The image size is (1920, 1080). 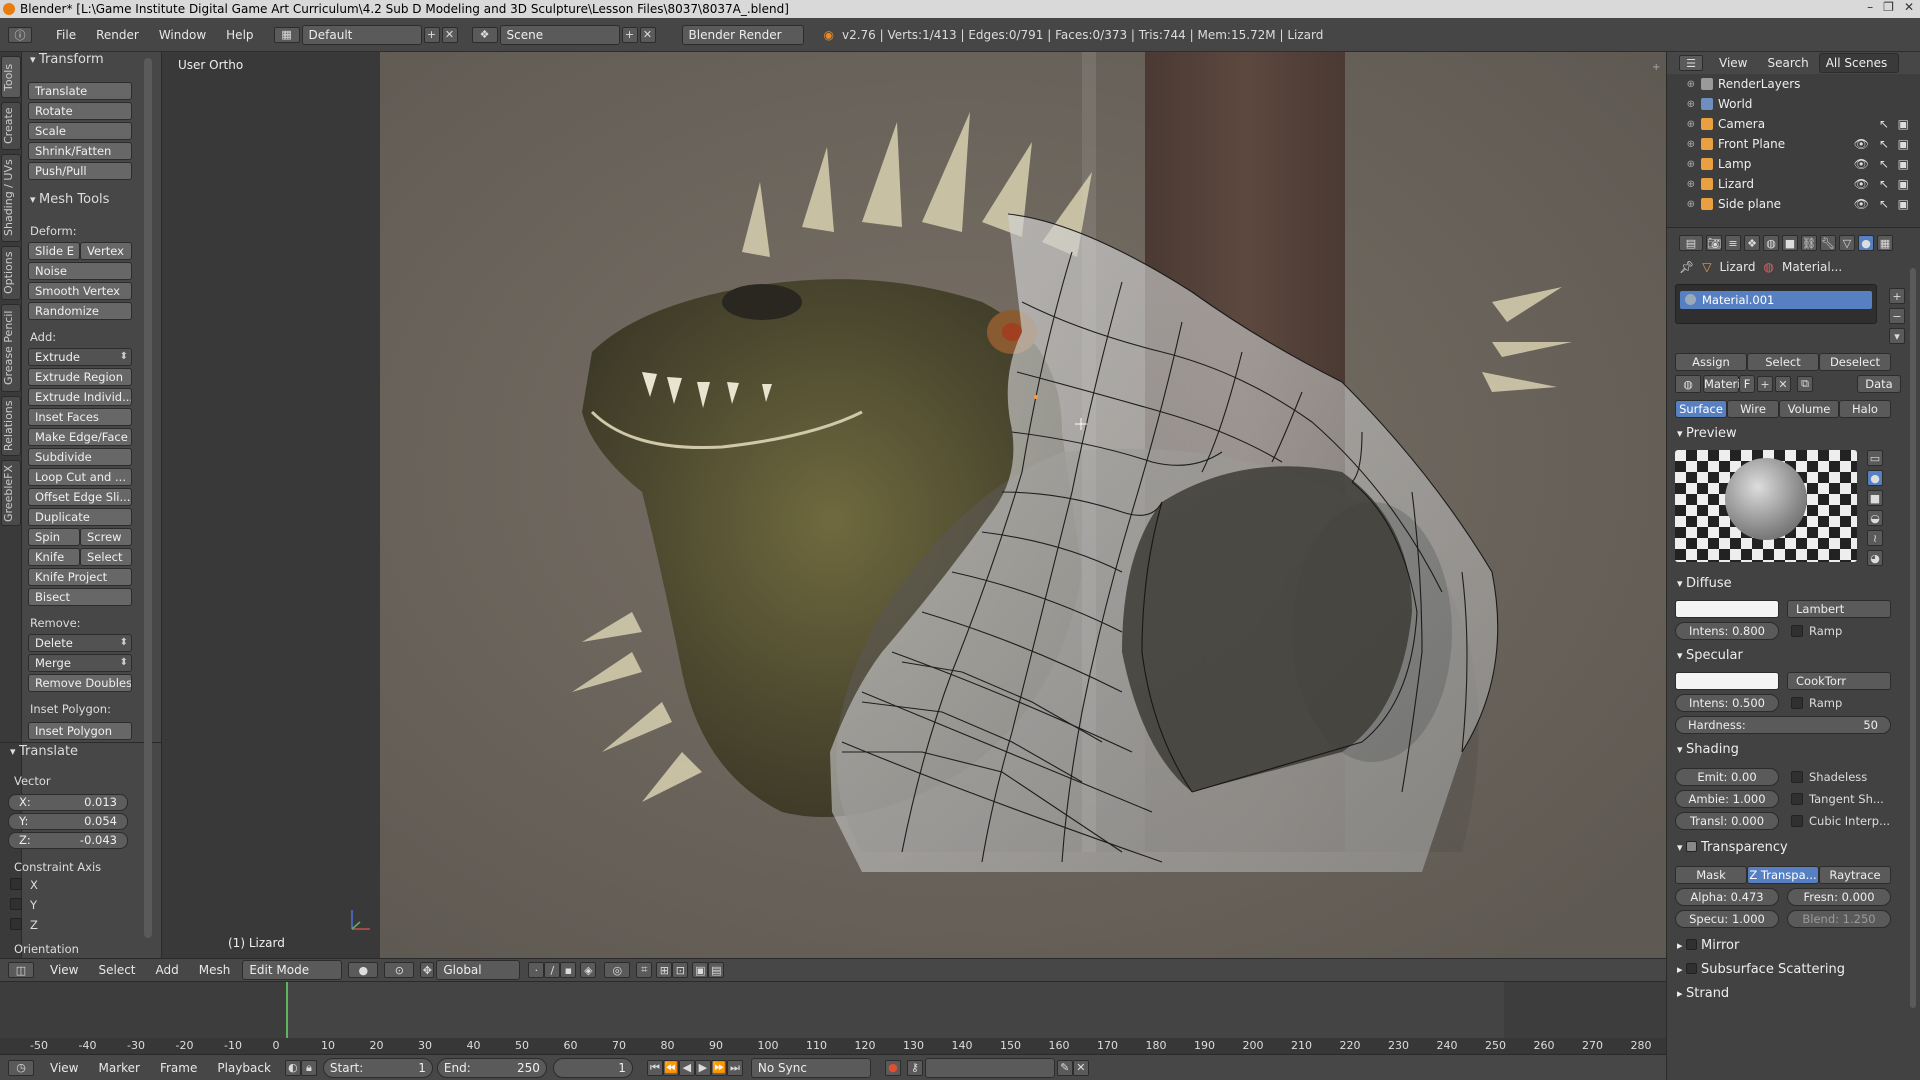 What do you see at coordinates (1888, 7) in the screenshot?
I see `maximize-button: ❐` at bounding box center [1888, 7].